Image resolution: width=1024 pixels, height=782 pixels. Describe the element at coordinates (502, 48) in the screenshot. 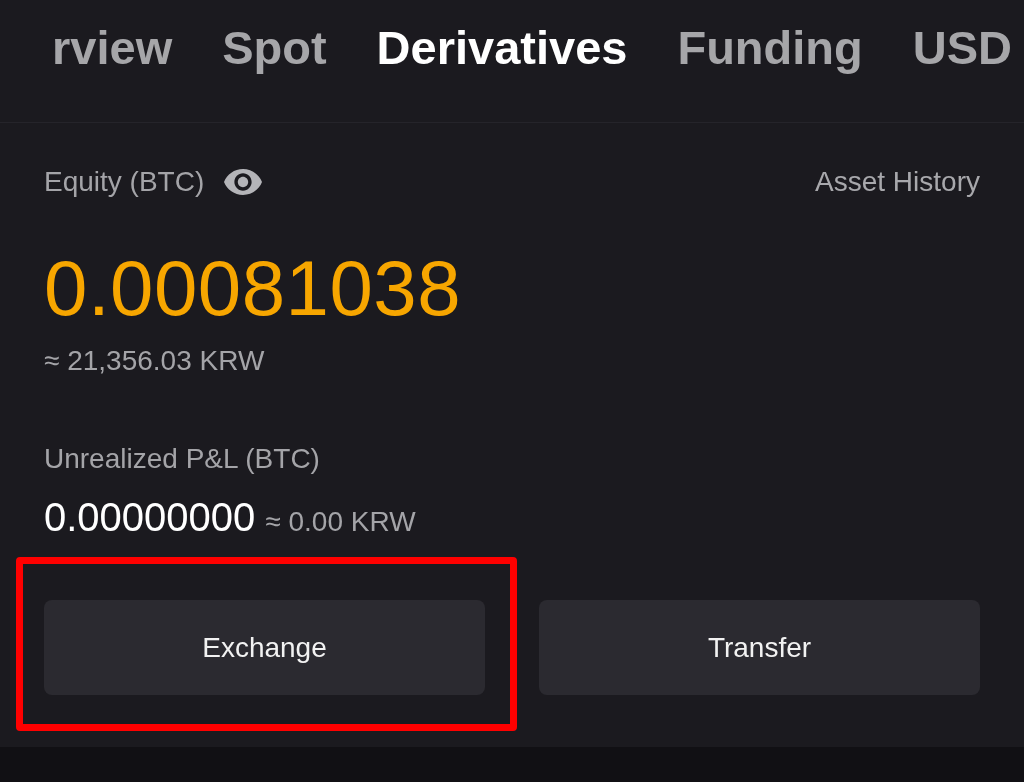

I see `tab: Derivatives` at that location.